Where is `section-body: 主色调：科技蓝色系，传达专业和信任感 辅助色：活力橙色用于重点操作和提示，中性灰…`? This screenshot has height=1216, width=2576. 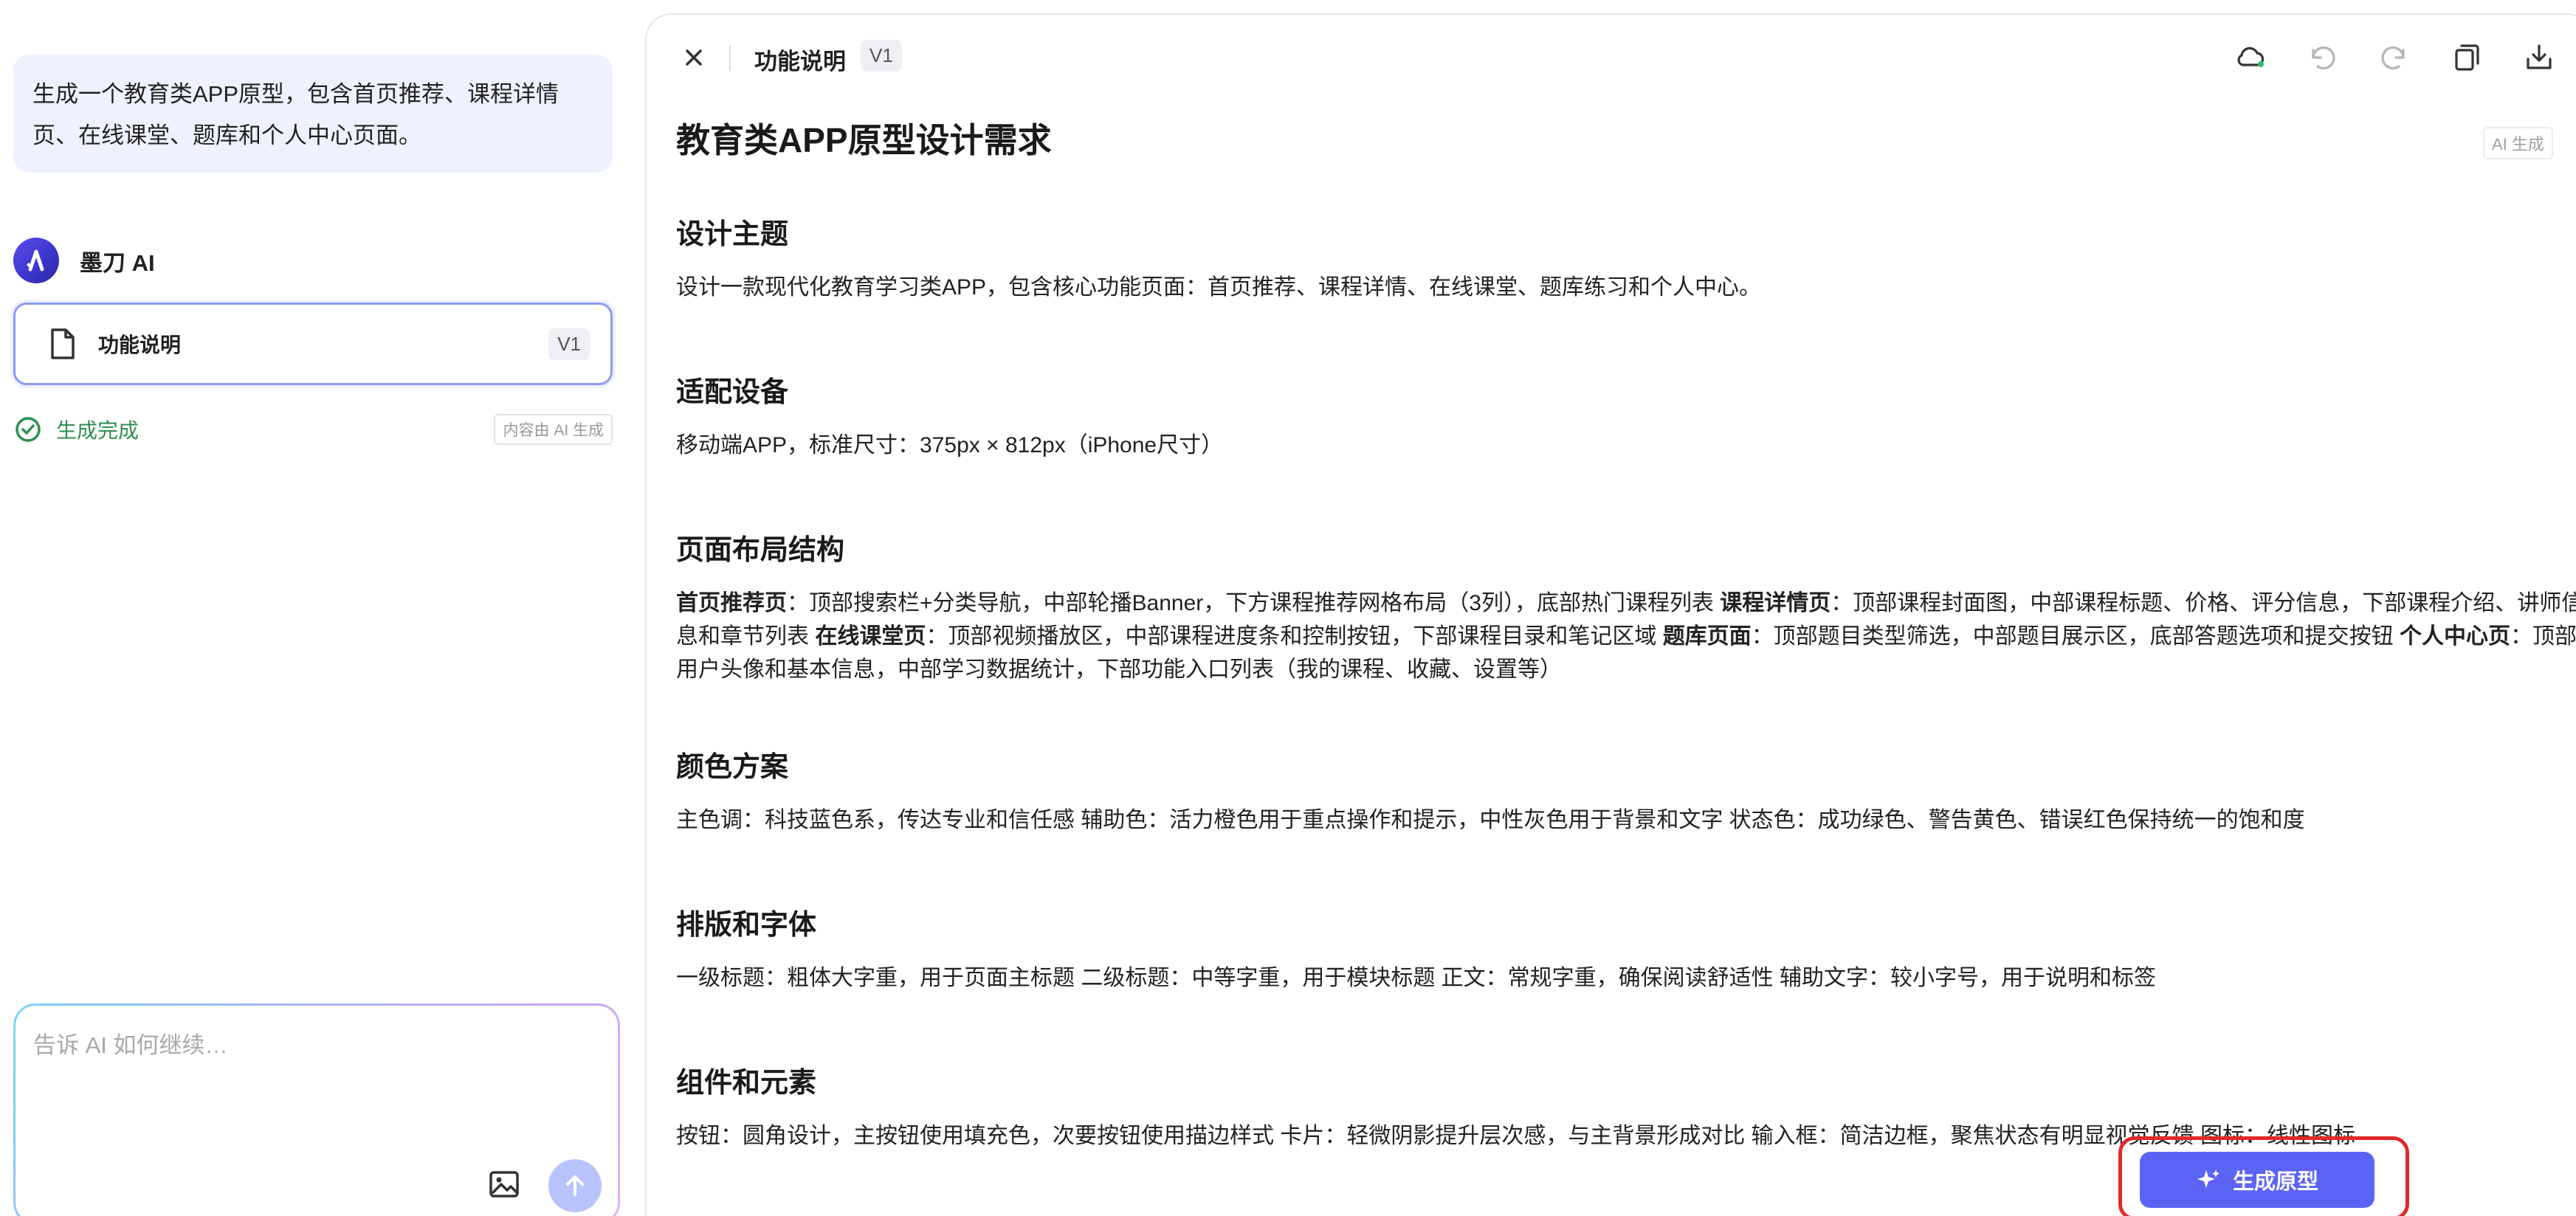
section-body: 主色调：科技蓝色系，传达专业和信任感 辅助色：活力橙色用于重点操作和提示，中性灰… is located at coordinates (1491, 820).